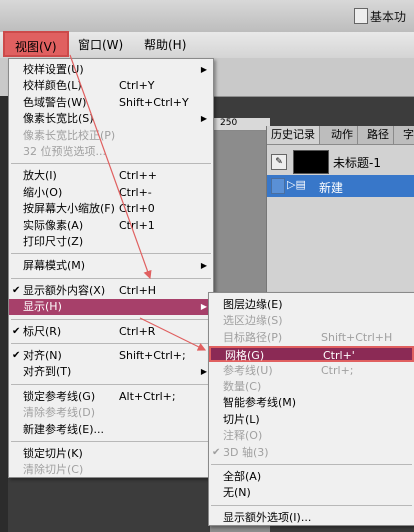 This screenshot has height=532, width=414. I want to click on view-menu-item: 色域警告(W) Shift+Ctrl+Y, so click(111, 103).